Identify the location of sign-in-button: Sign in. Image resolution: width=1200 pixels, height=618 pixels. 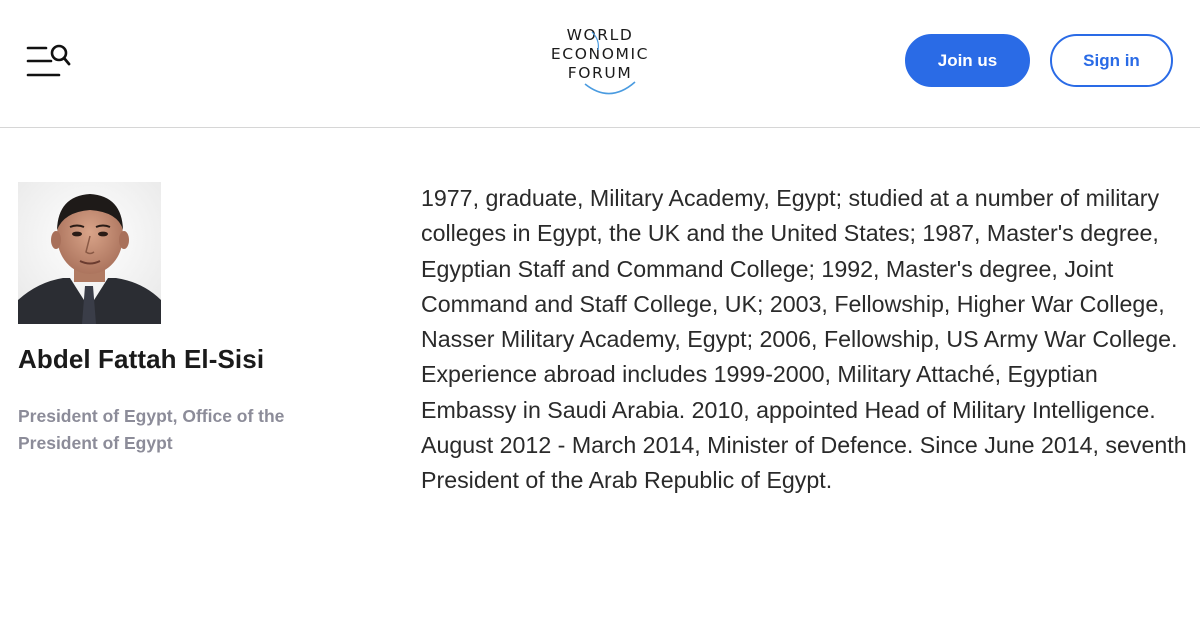
(1111, 60).